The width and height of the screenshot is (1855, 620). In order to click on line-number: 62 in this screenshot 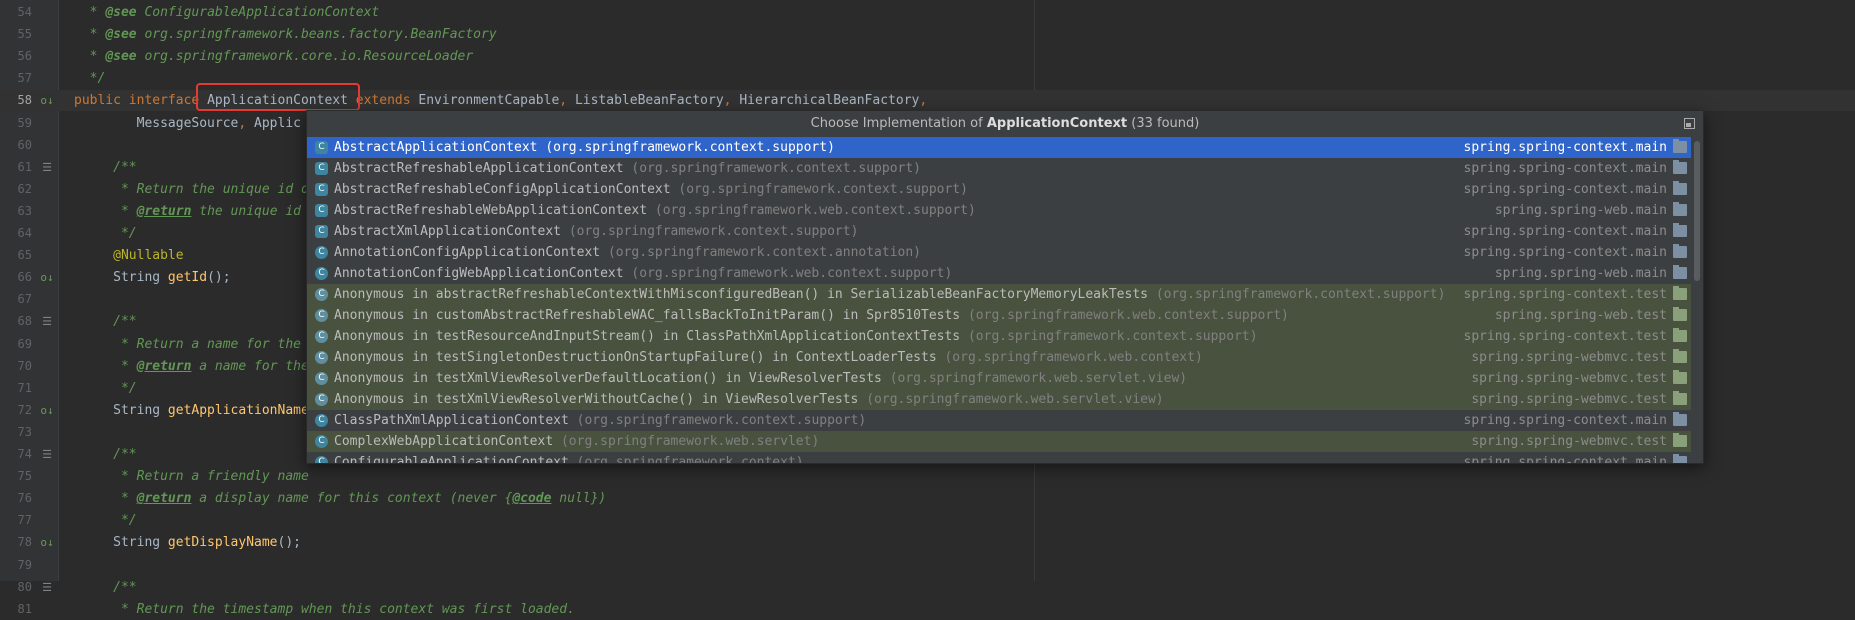, I will do `click(24, 188)`.